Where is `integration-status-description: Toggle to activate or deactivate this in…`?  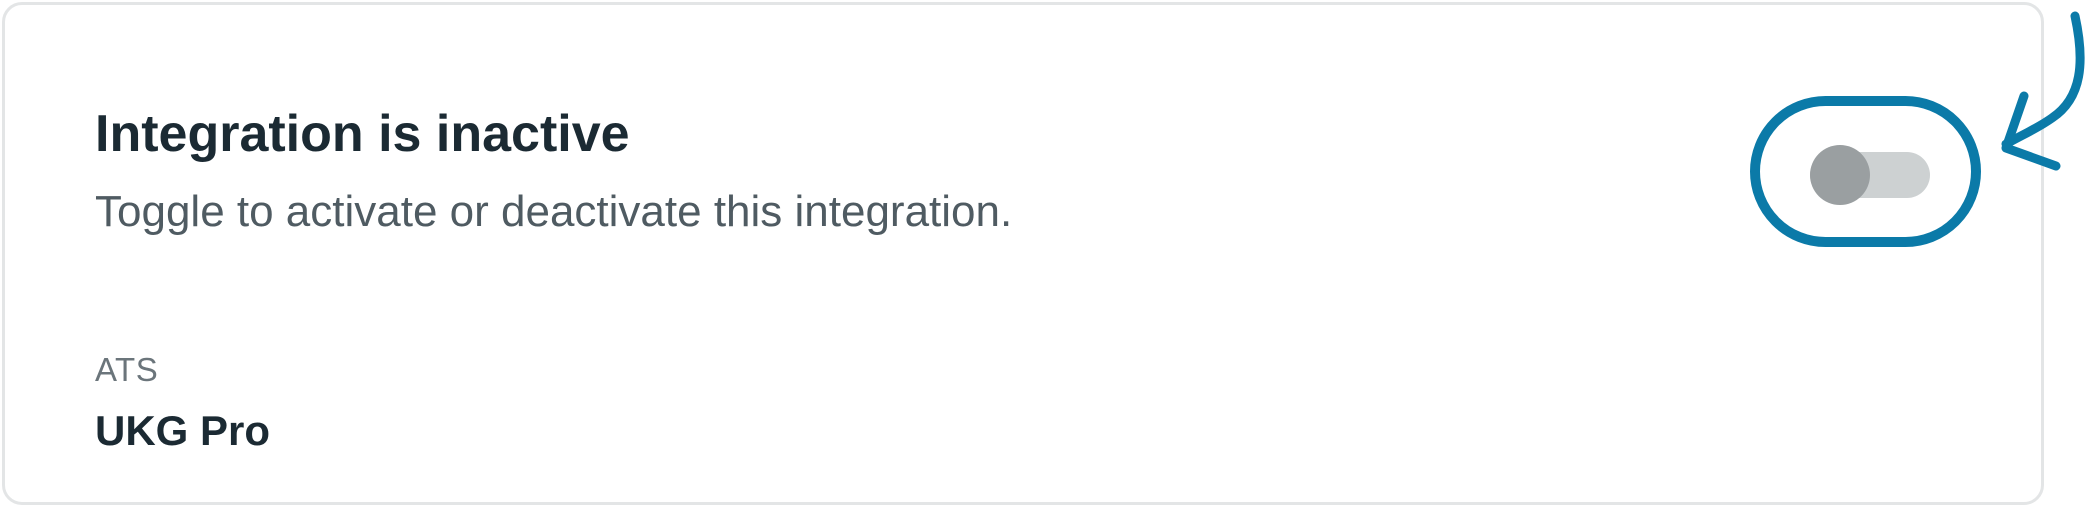
integration-status-description: Toggle to activate or deactivate this in… is located at coordinates (554, 211).